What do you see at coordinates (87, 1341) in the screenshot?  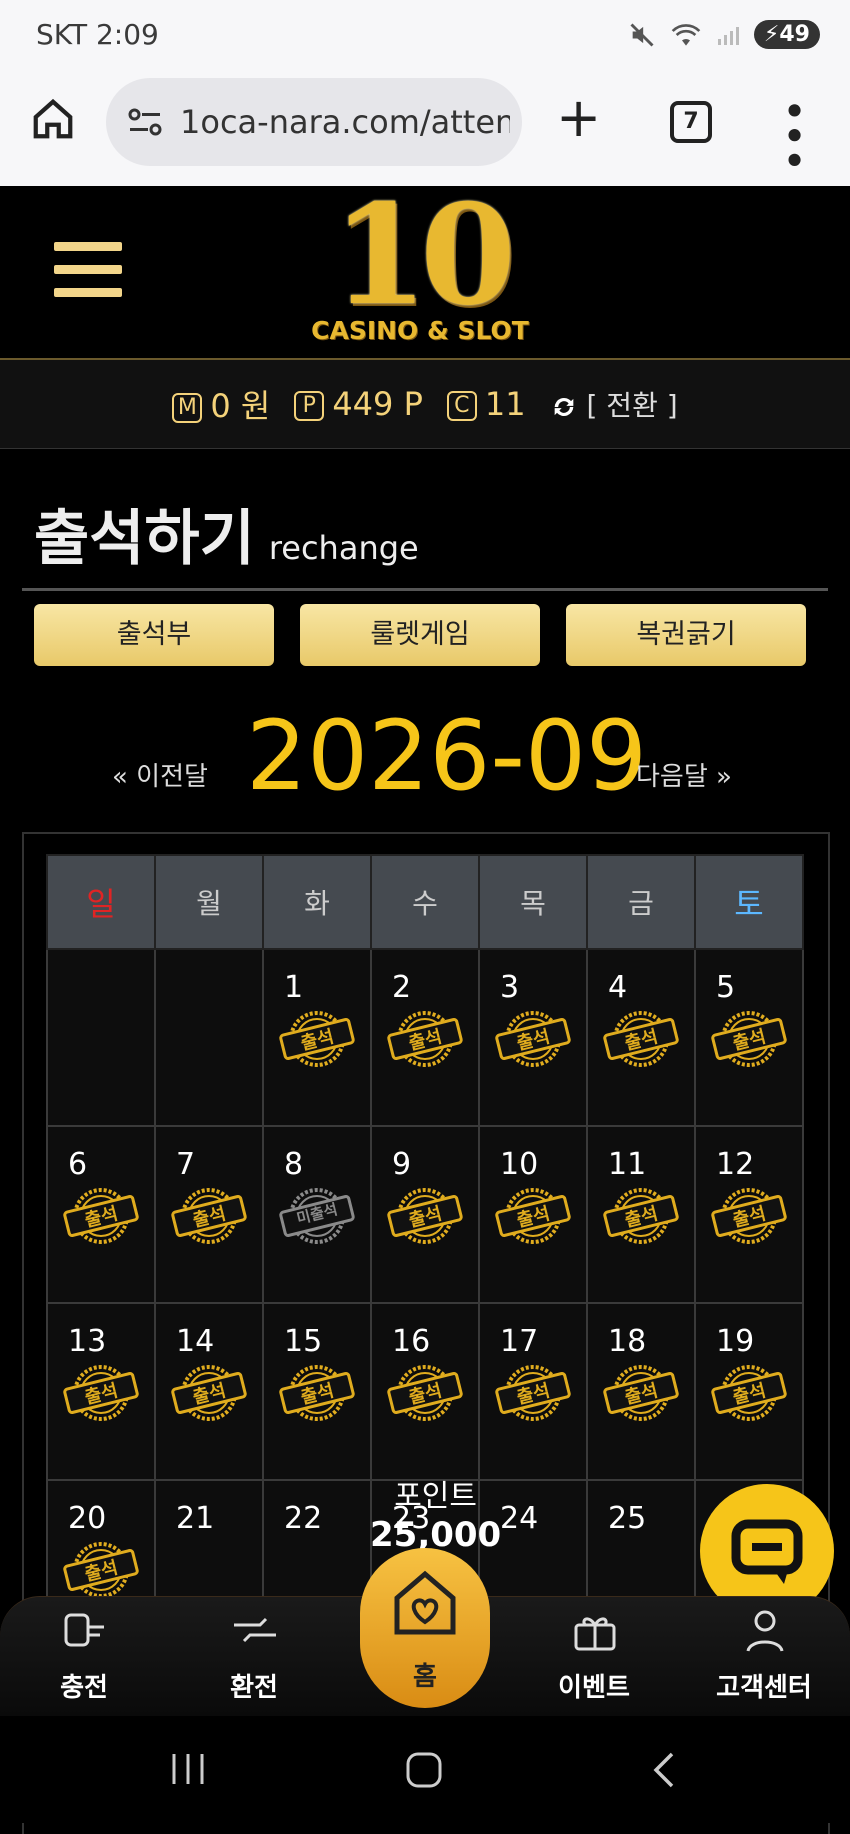 I see `day-number: 13` at bounding box center [87, 1341].